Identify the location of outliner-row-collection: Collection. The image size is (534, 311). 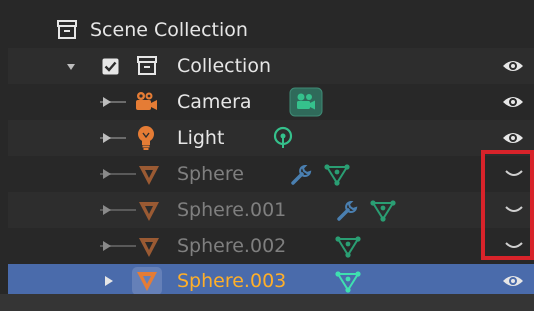
(271, 66).